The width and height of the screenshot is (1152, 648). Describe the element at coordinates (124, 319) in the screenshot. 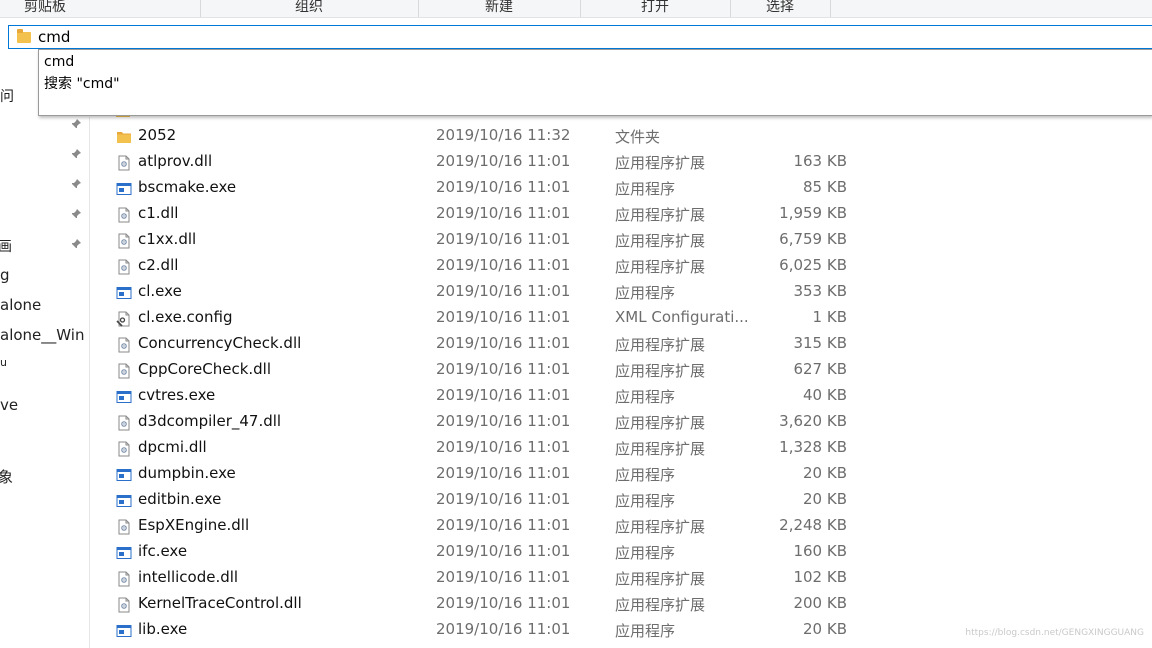

I see `config-icon` at that location.